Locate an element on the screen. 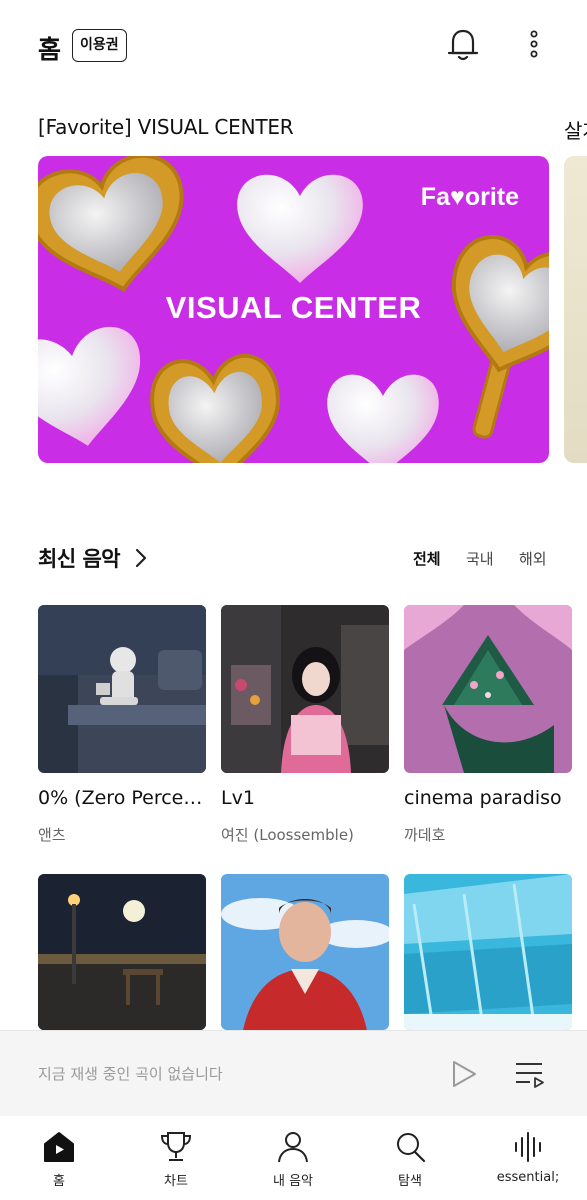 This screenshot has width=587, height=1200. brand-logo: Fa♥orite is located at coordinates (469, 197).